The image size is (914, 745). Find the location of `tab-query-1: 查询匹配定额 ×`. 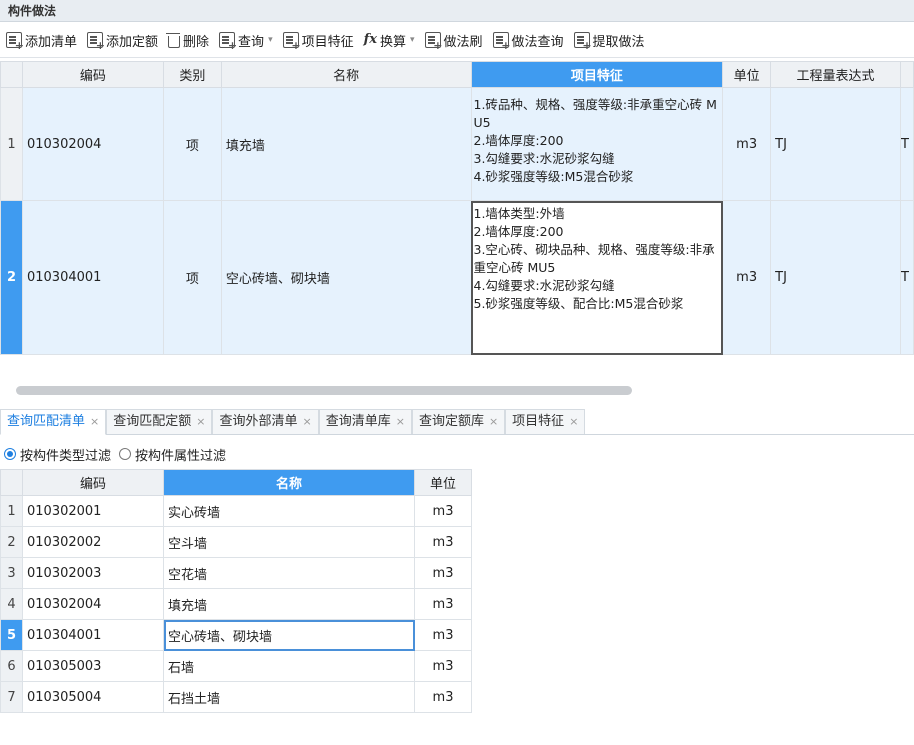

tab-query-1: 查询匹配定额 × is located at coordinates (159, 421).